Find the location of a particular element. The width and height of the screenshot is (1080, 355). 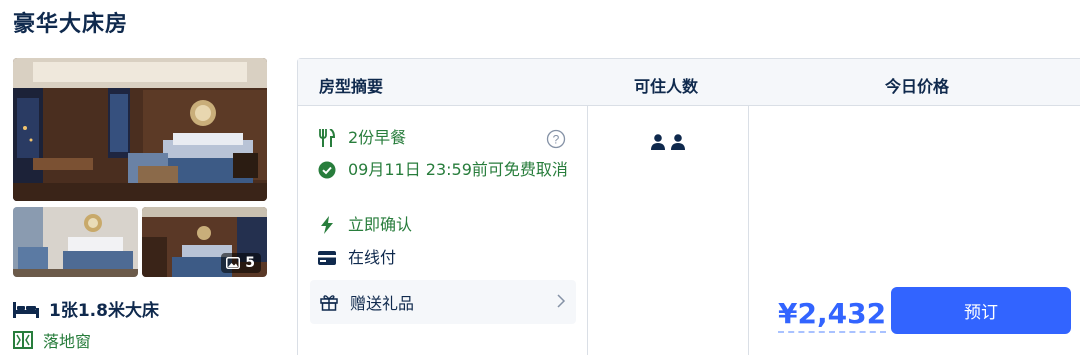

room-feature: 落地窗 is located at coordinates (52, 340).